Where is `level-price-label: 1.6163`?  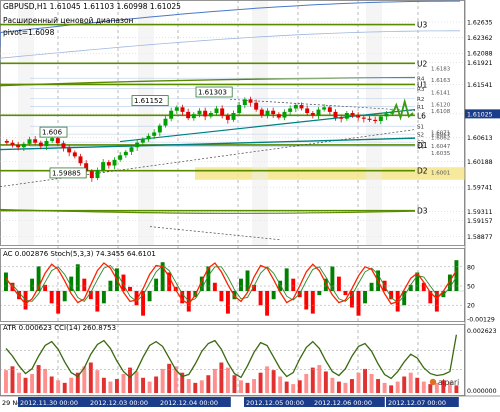
level-price-label: 1.6163 is located at coordinates (441, 81).